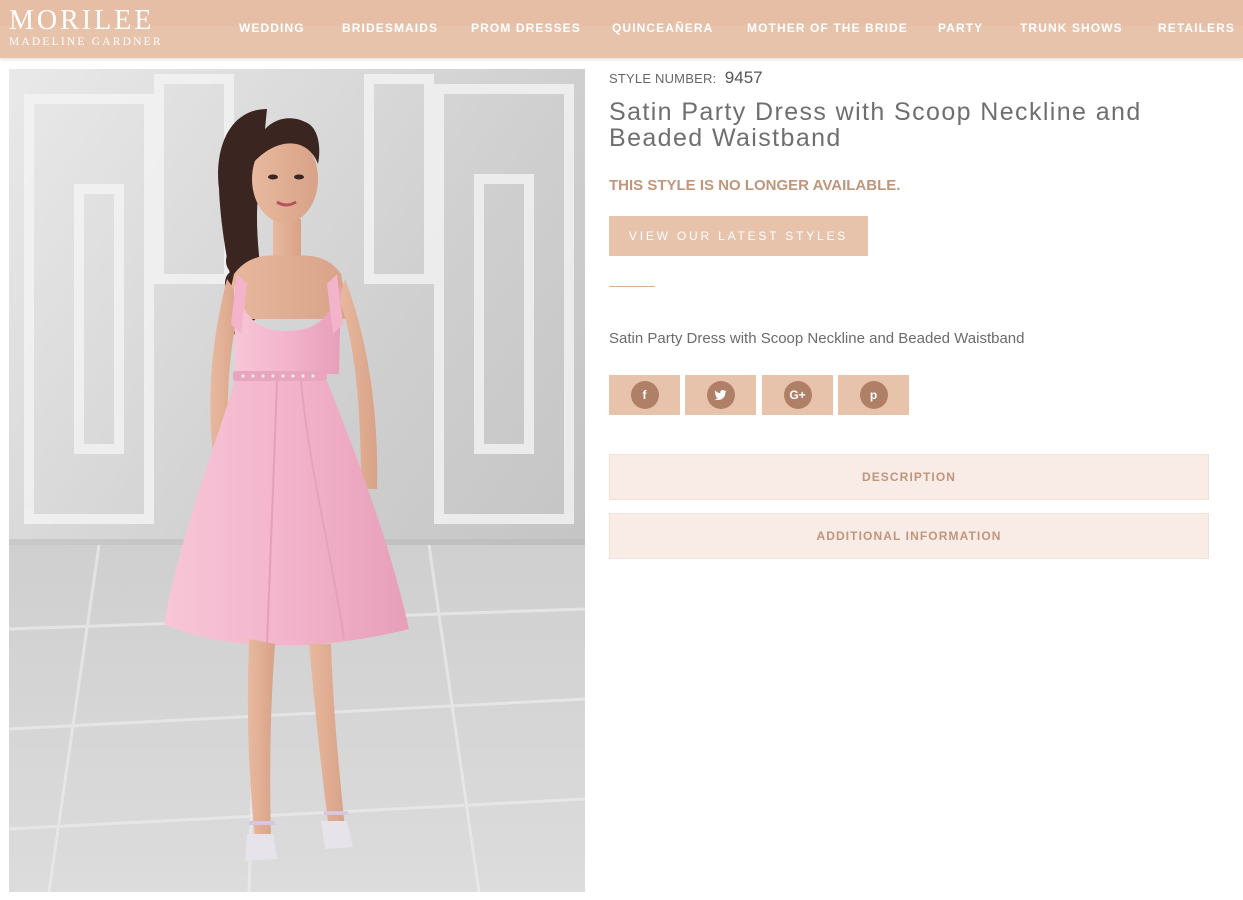 This screenshot has height=900, width=1243. I want to click on style-number-line: STYLE NUMBER: 9457, so click(686, 79).